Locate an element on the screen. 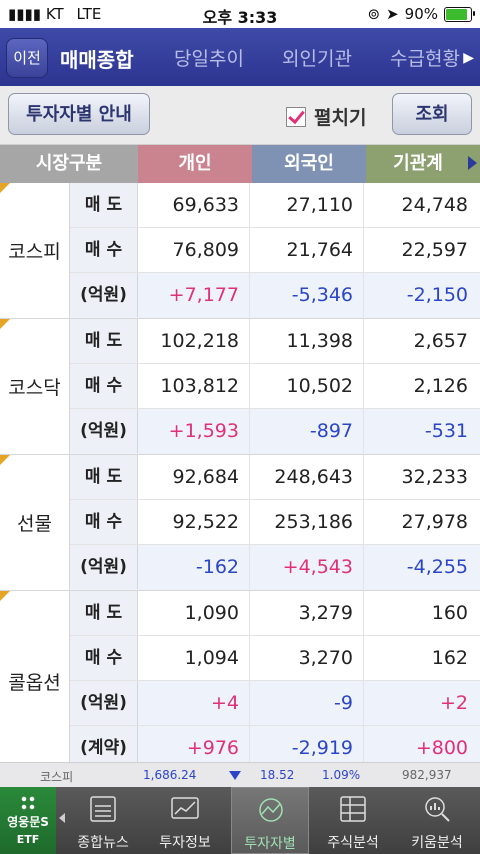 The height and width of the screenshot is (854, 480). location-icon: ➤ is located at coordinates (392, 14).